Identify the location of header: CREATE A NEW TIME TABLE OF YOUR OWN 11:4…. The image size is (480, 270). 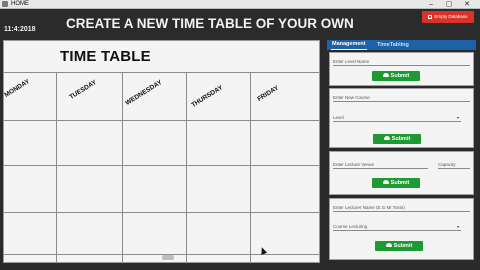
(240, 24).